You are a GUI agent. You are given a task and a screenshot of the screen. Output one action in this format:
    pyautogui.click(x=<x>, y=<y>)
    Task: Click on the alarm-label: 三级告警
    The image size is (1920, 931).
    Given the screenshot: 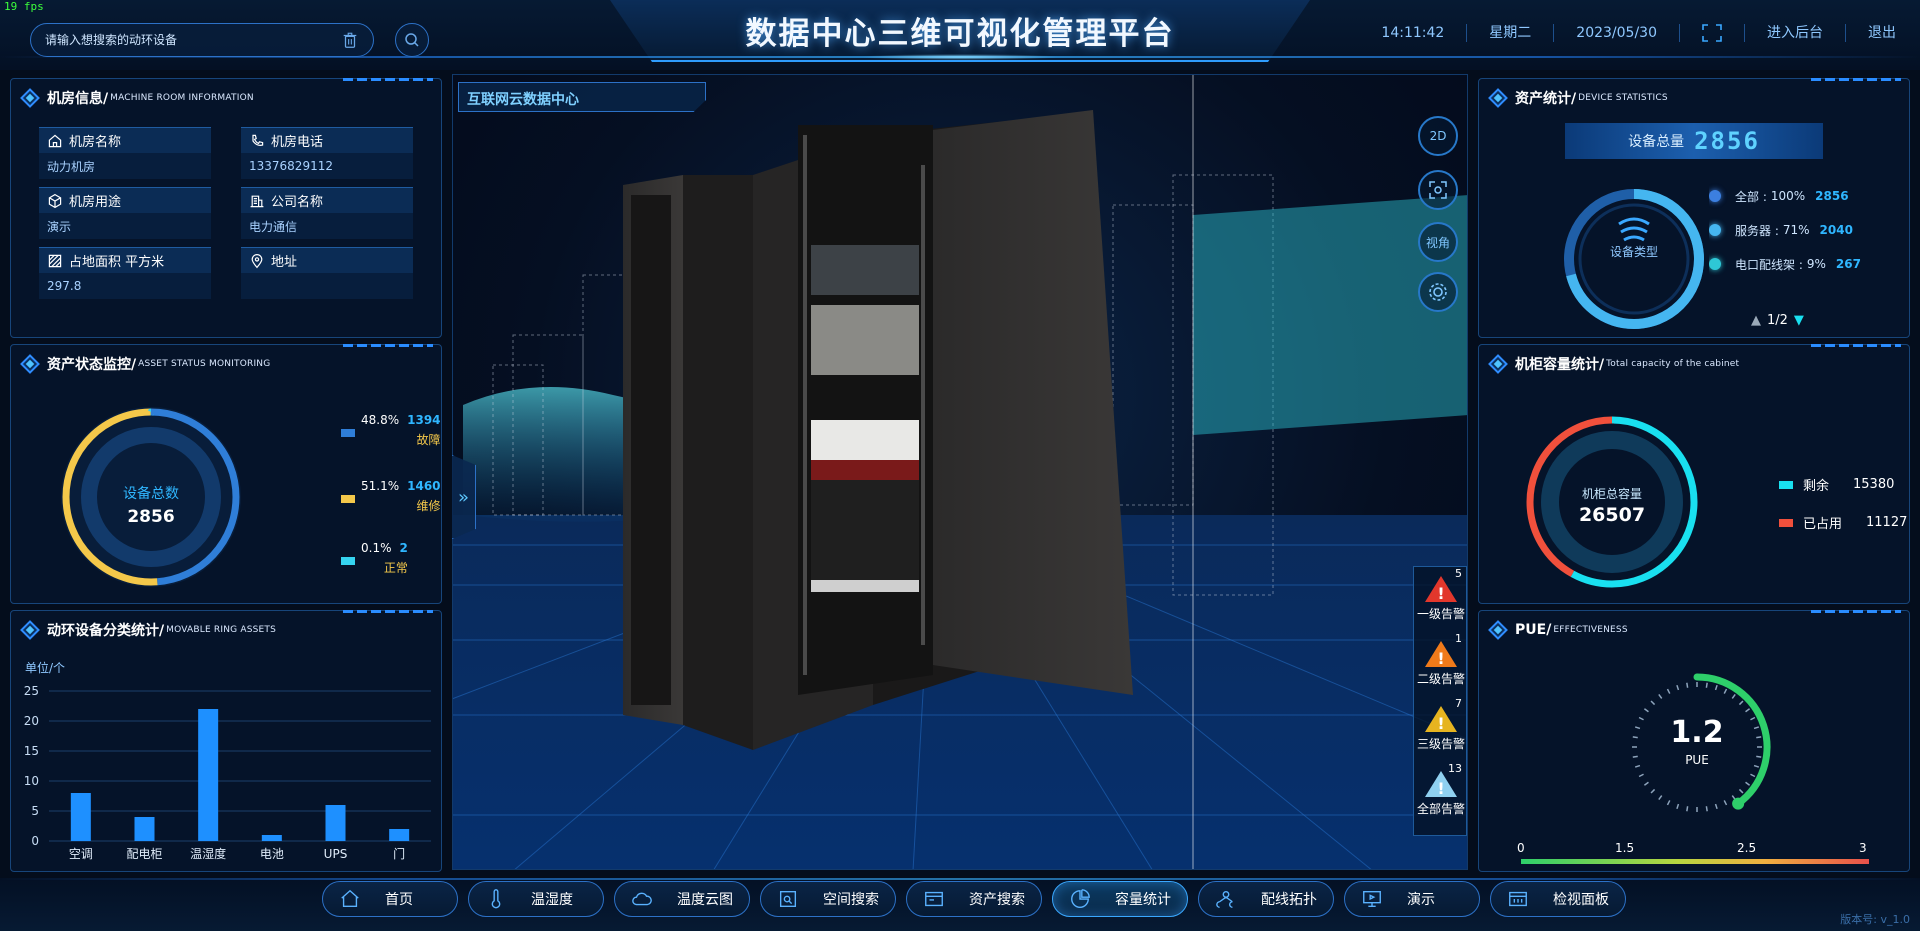 What is the action you would take?
    pyautogui.click(x=1440, y=744)
    